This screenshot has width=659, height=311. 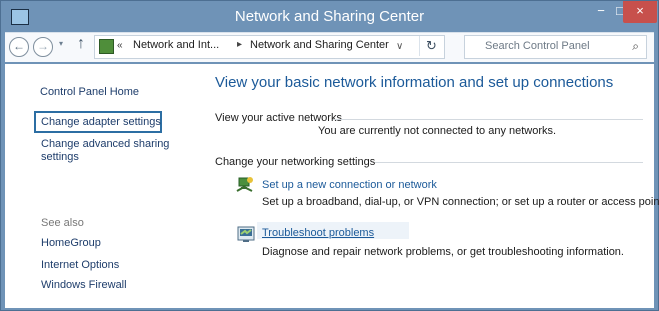 I want to click on setup-connection-link: Set up a new connection or network, so click(x=349, y=185).